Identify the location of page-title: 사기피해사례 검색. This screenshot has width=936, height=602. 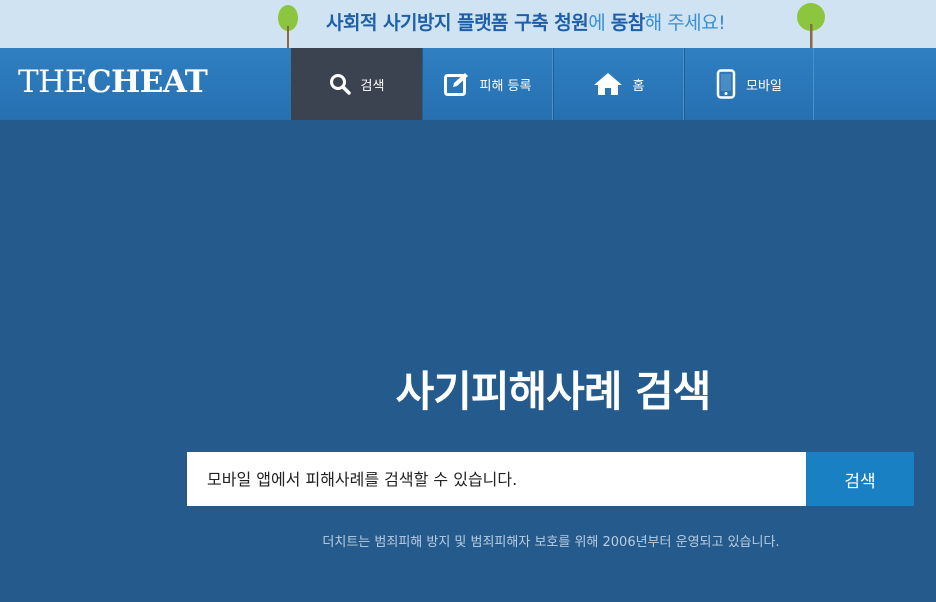
(553, 391).